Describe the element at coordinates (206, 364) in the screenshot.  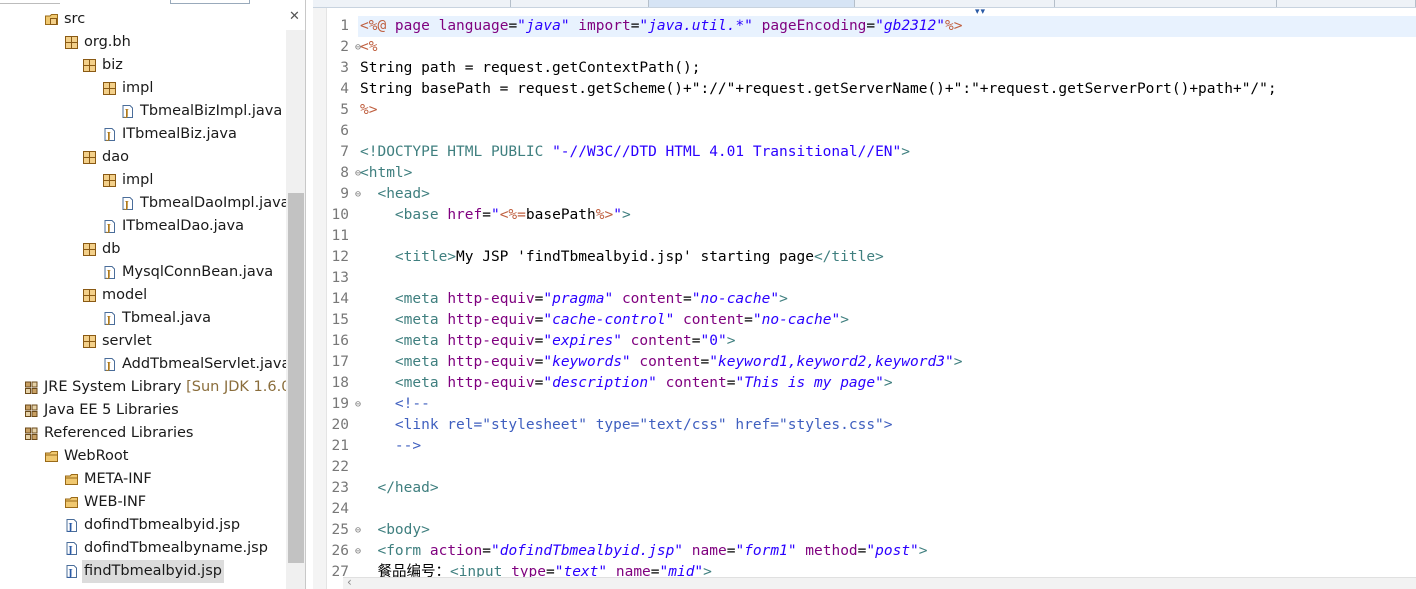
I see `tree-item-text: AddTbmealServlet.java` at that location.